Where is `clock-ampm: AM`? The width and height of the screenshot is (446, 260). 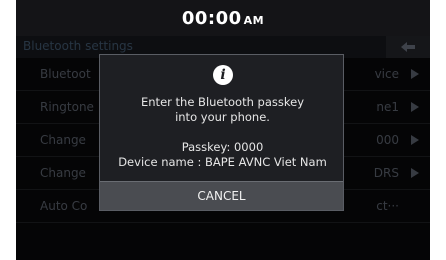 clock-ampm: AM is located at coordinates (254, 20).